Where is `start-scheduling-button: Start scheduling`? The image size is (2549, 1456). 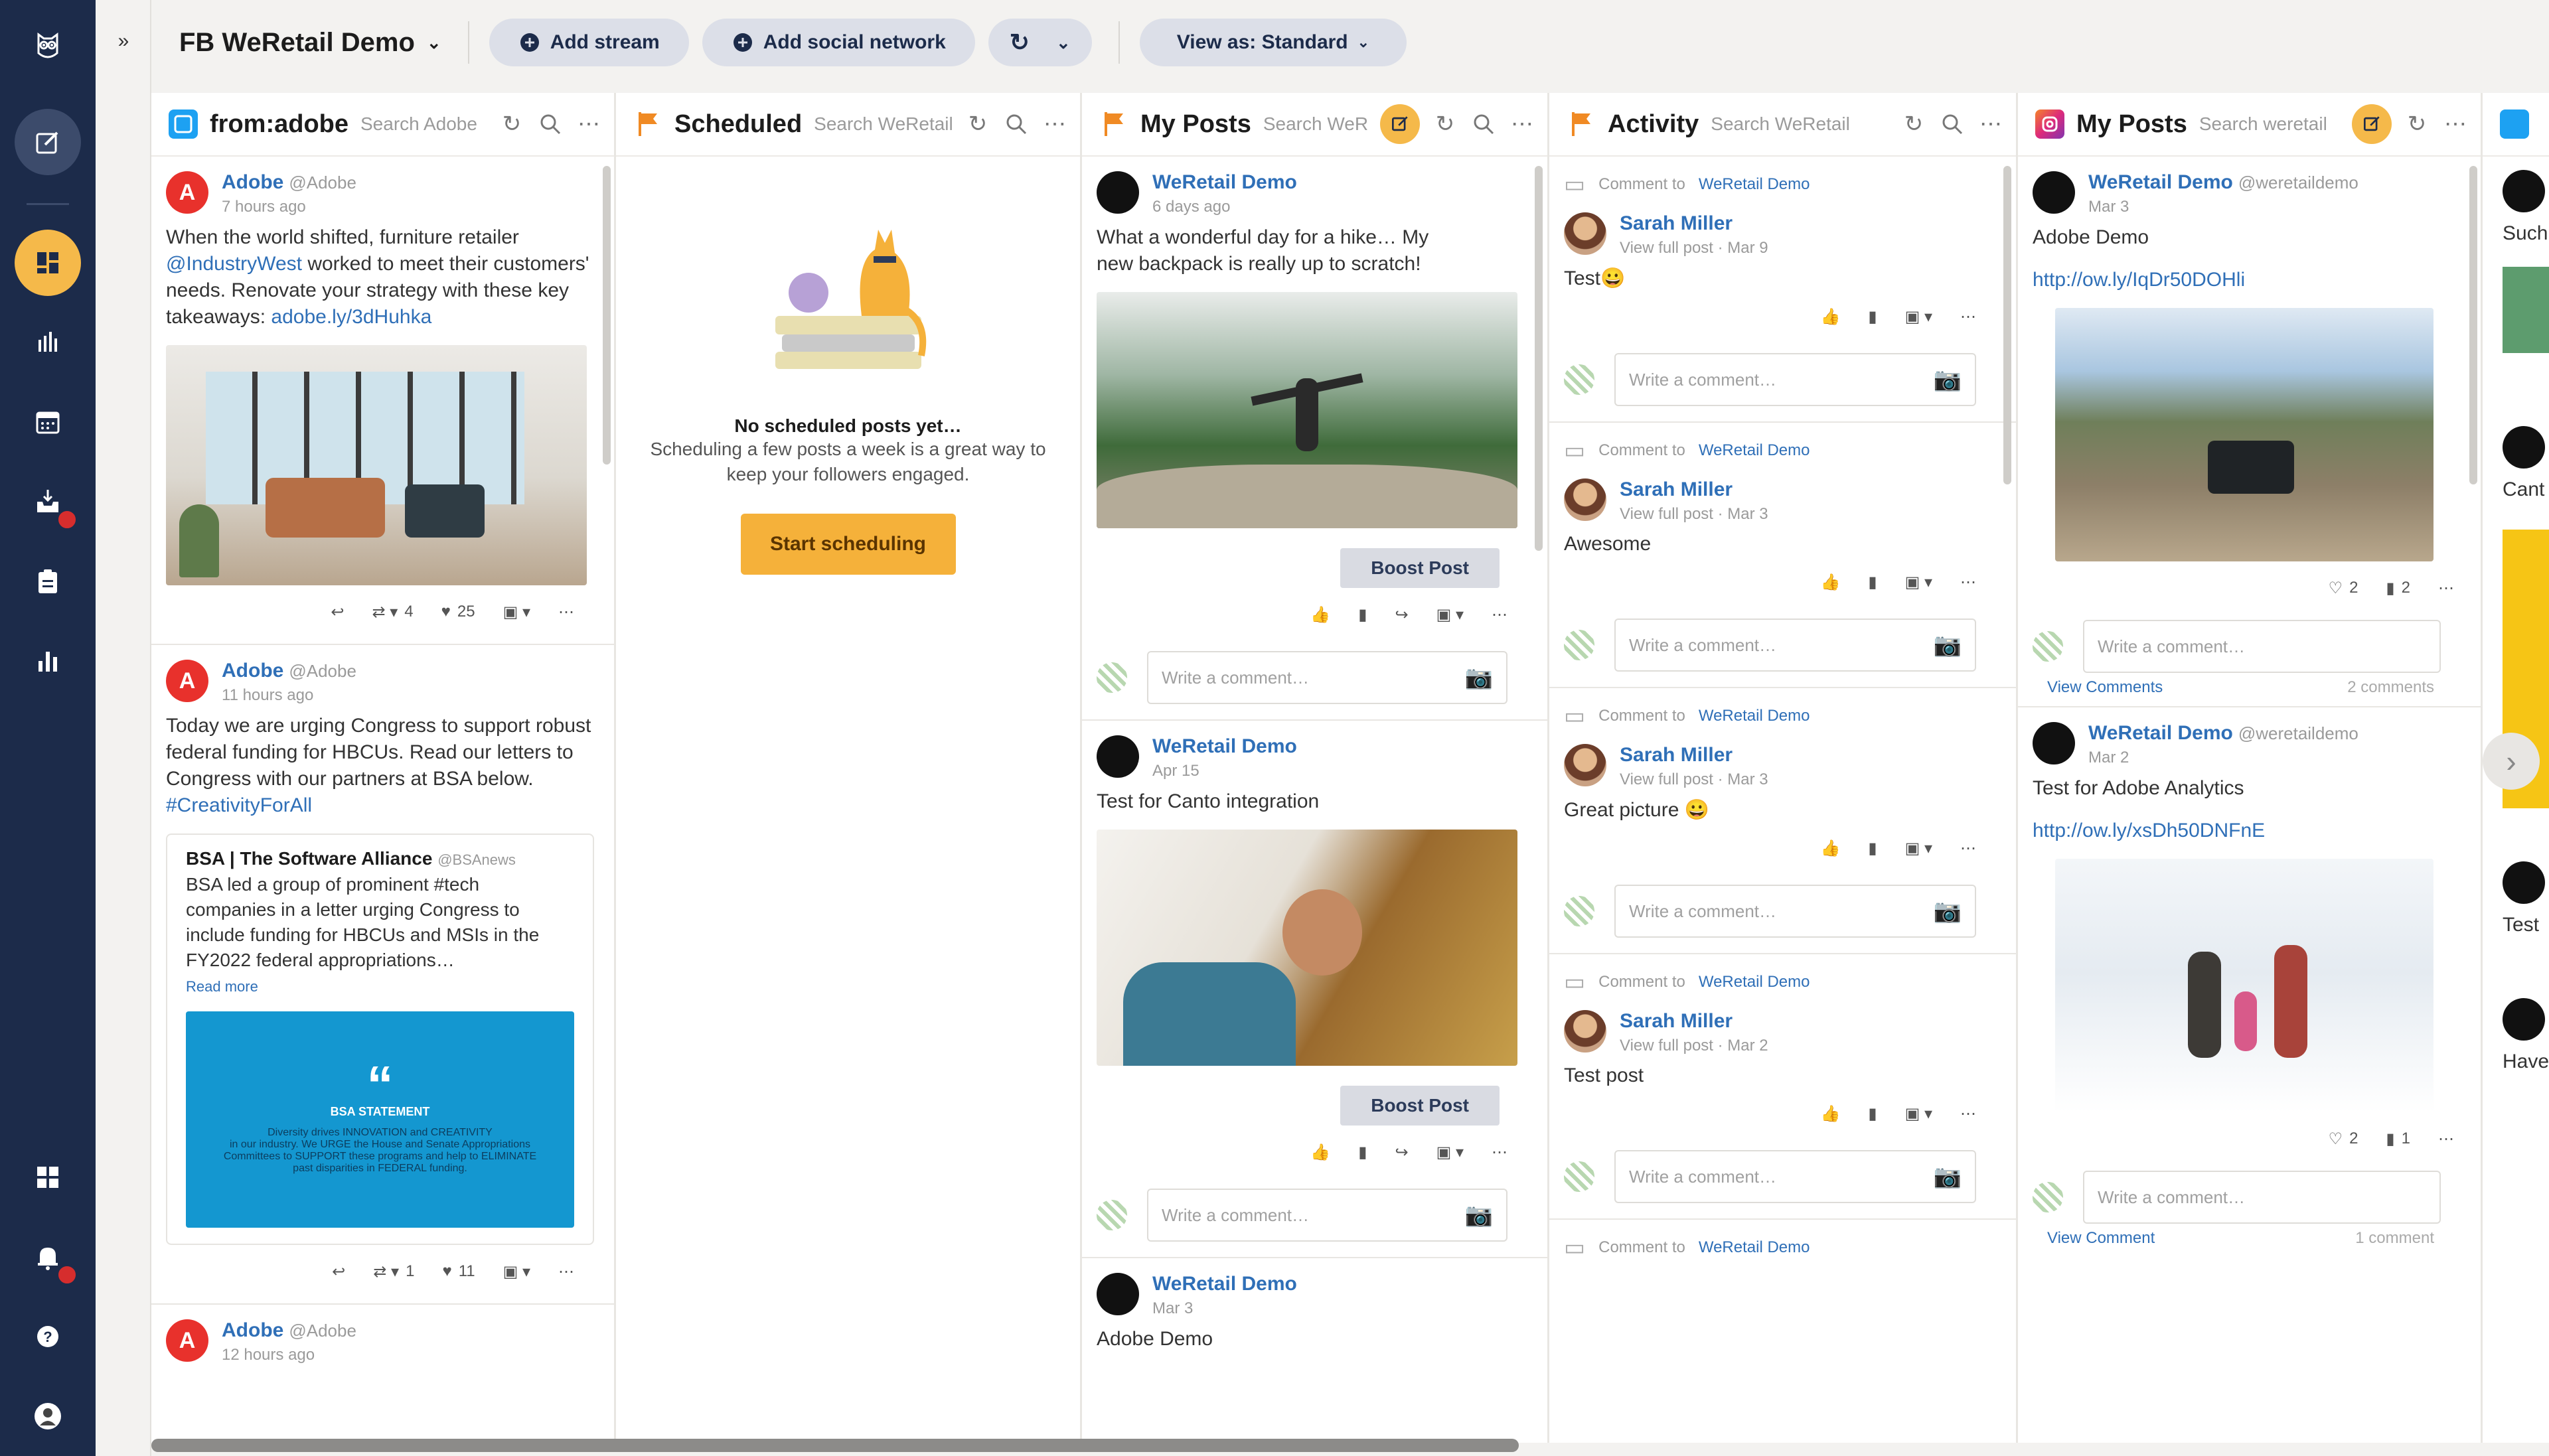
start-scheduling-button: Start scheduling is located at coordinates (848, 544).